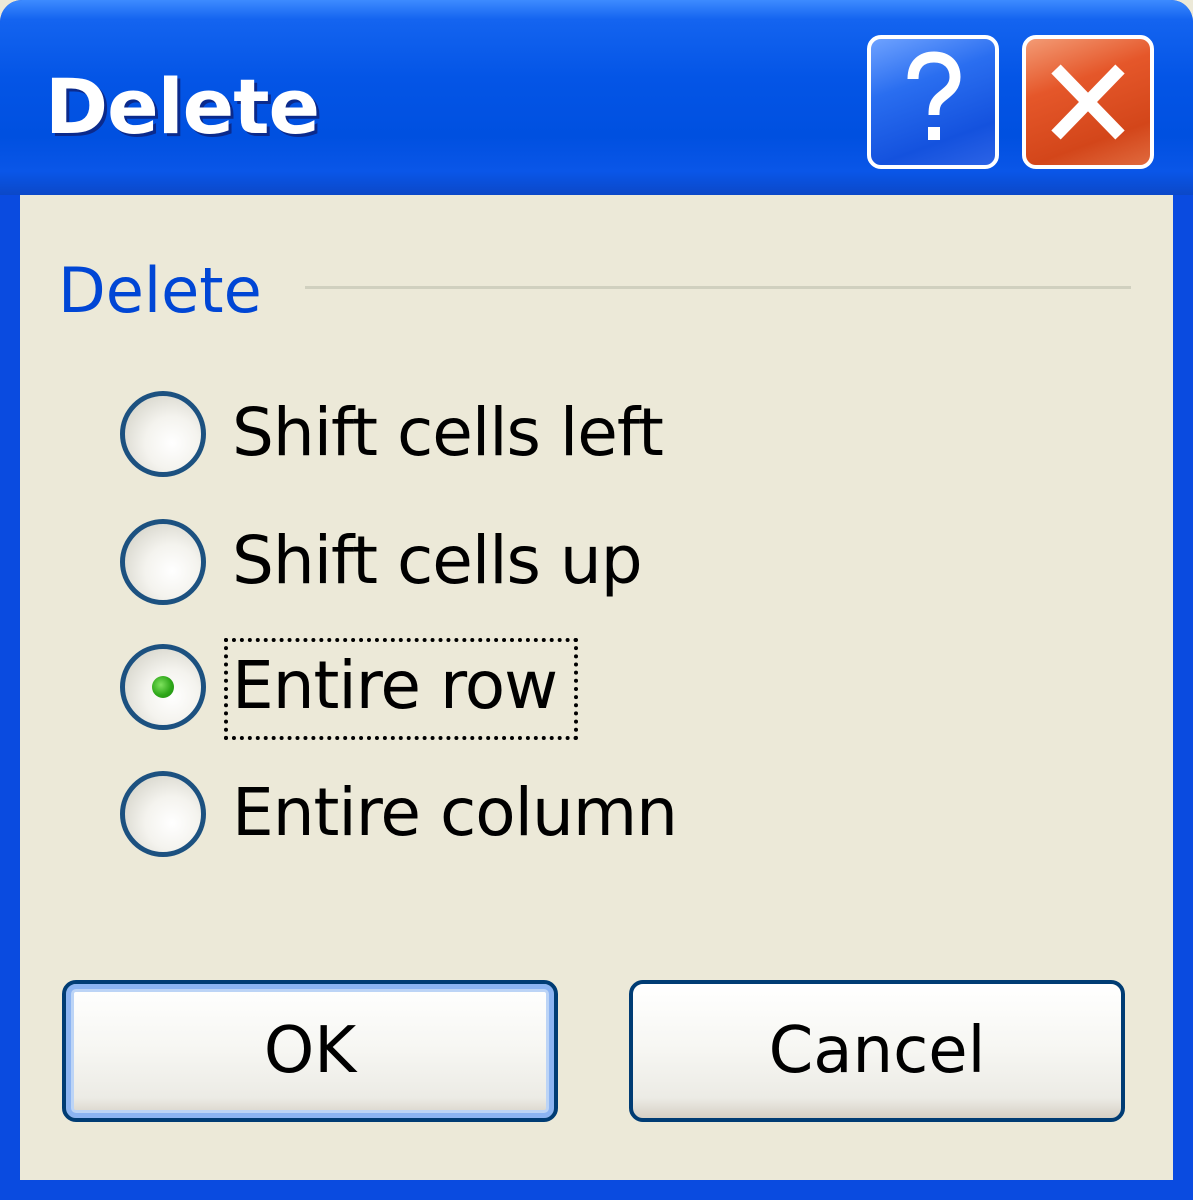  I want to click on cancel-button: Cancel, so click(877, 1051).